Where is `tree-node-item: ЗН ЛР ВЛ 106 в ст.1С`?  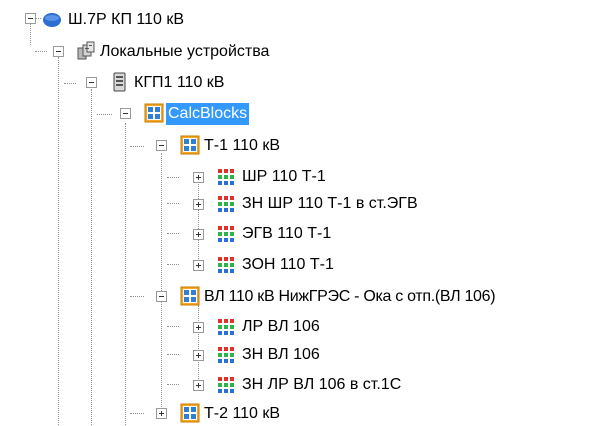 tree-node-item: ЗН ЛР ВЛ 106 в ст.1С is located at coordinates (201, 385).